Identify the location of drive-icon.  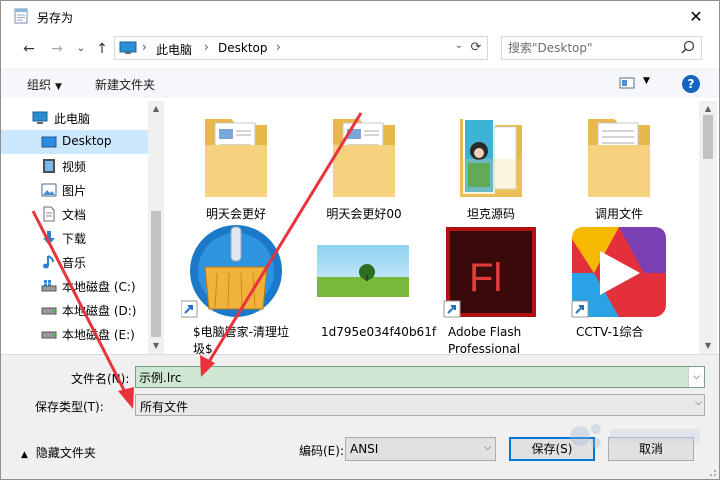
(49, 311).